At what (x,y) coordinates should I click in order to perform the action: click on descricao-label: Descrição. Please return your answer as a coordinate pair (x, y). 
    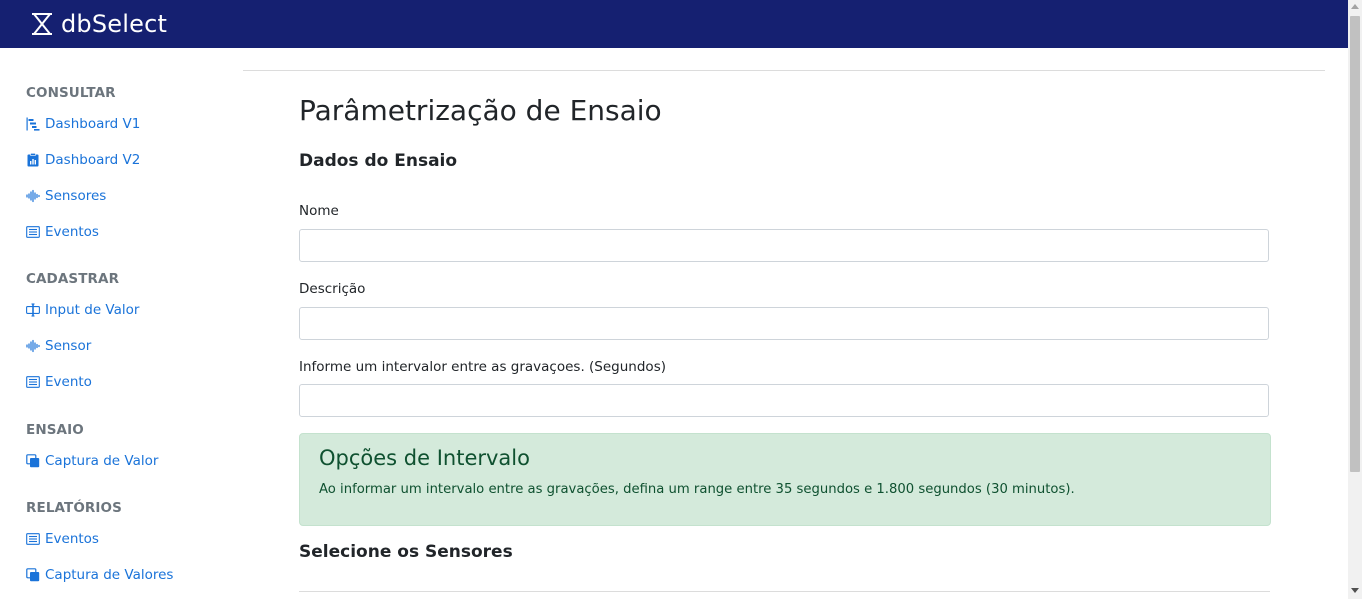
    Looking at the image, I should click on (332, 289).